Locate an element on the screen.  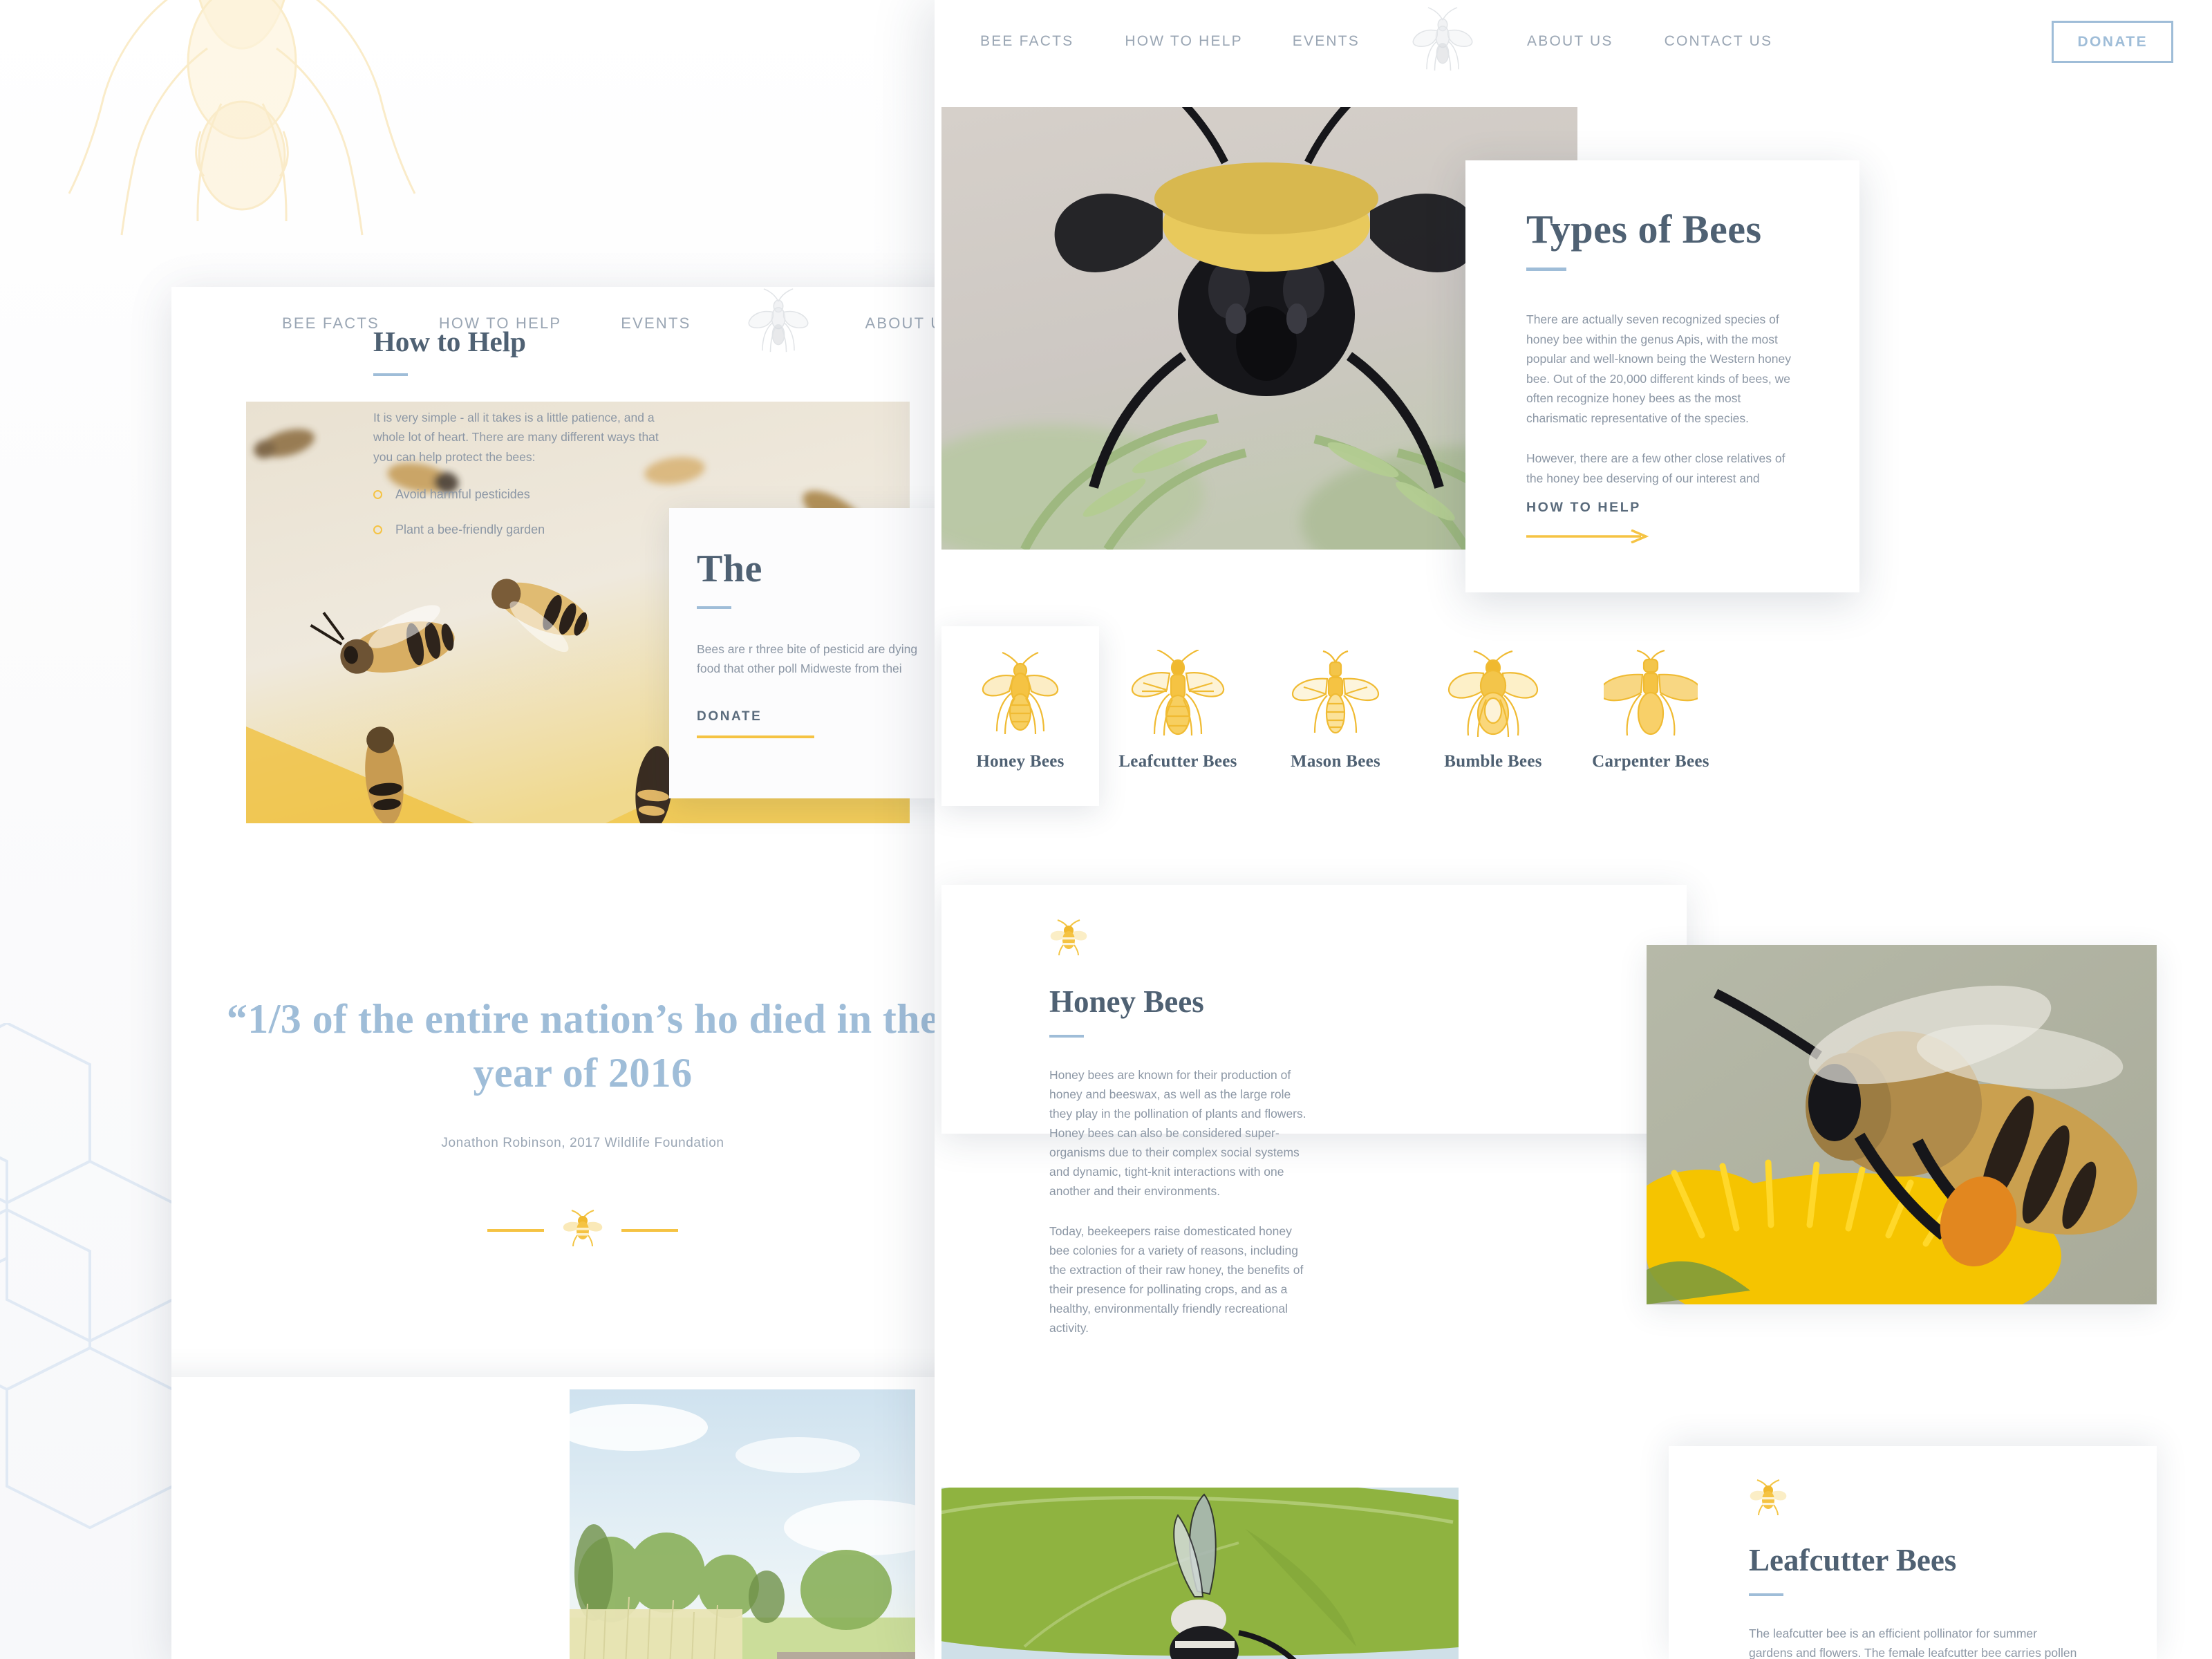
bee-type-leafcutter-bees: Leafcutter Bees is located at coordinates (1178, 716).